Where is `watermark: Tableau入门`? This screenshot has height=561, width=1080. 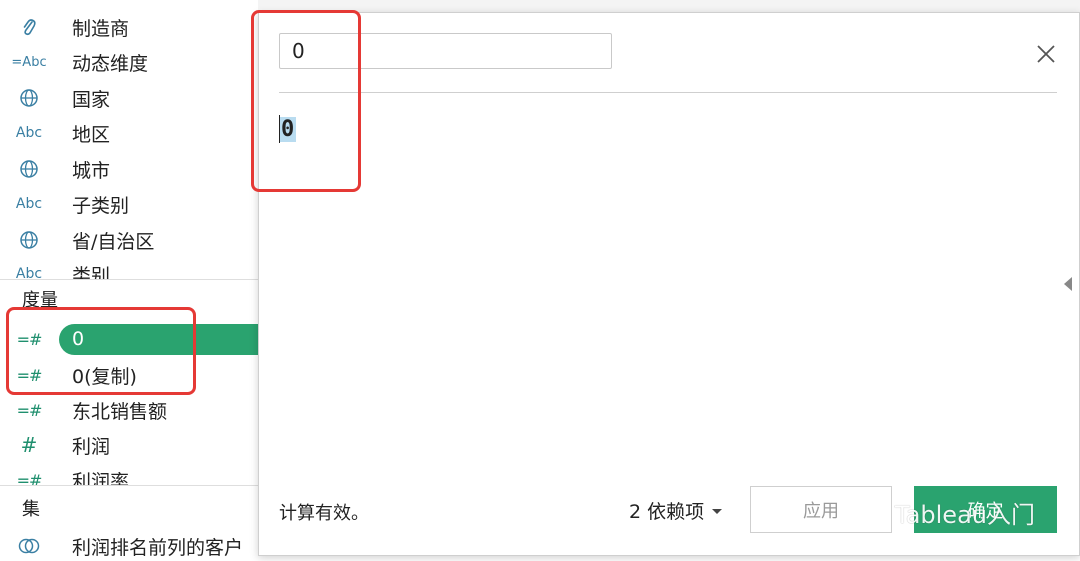
watermark: Tableau入门 is located at coordinates (941, 512).